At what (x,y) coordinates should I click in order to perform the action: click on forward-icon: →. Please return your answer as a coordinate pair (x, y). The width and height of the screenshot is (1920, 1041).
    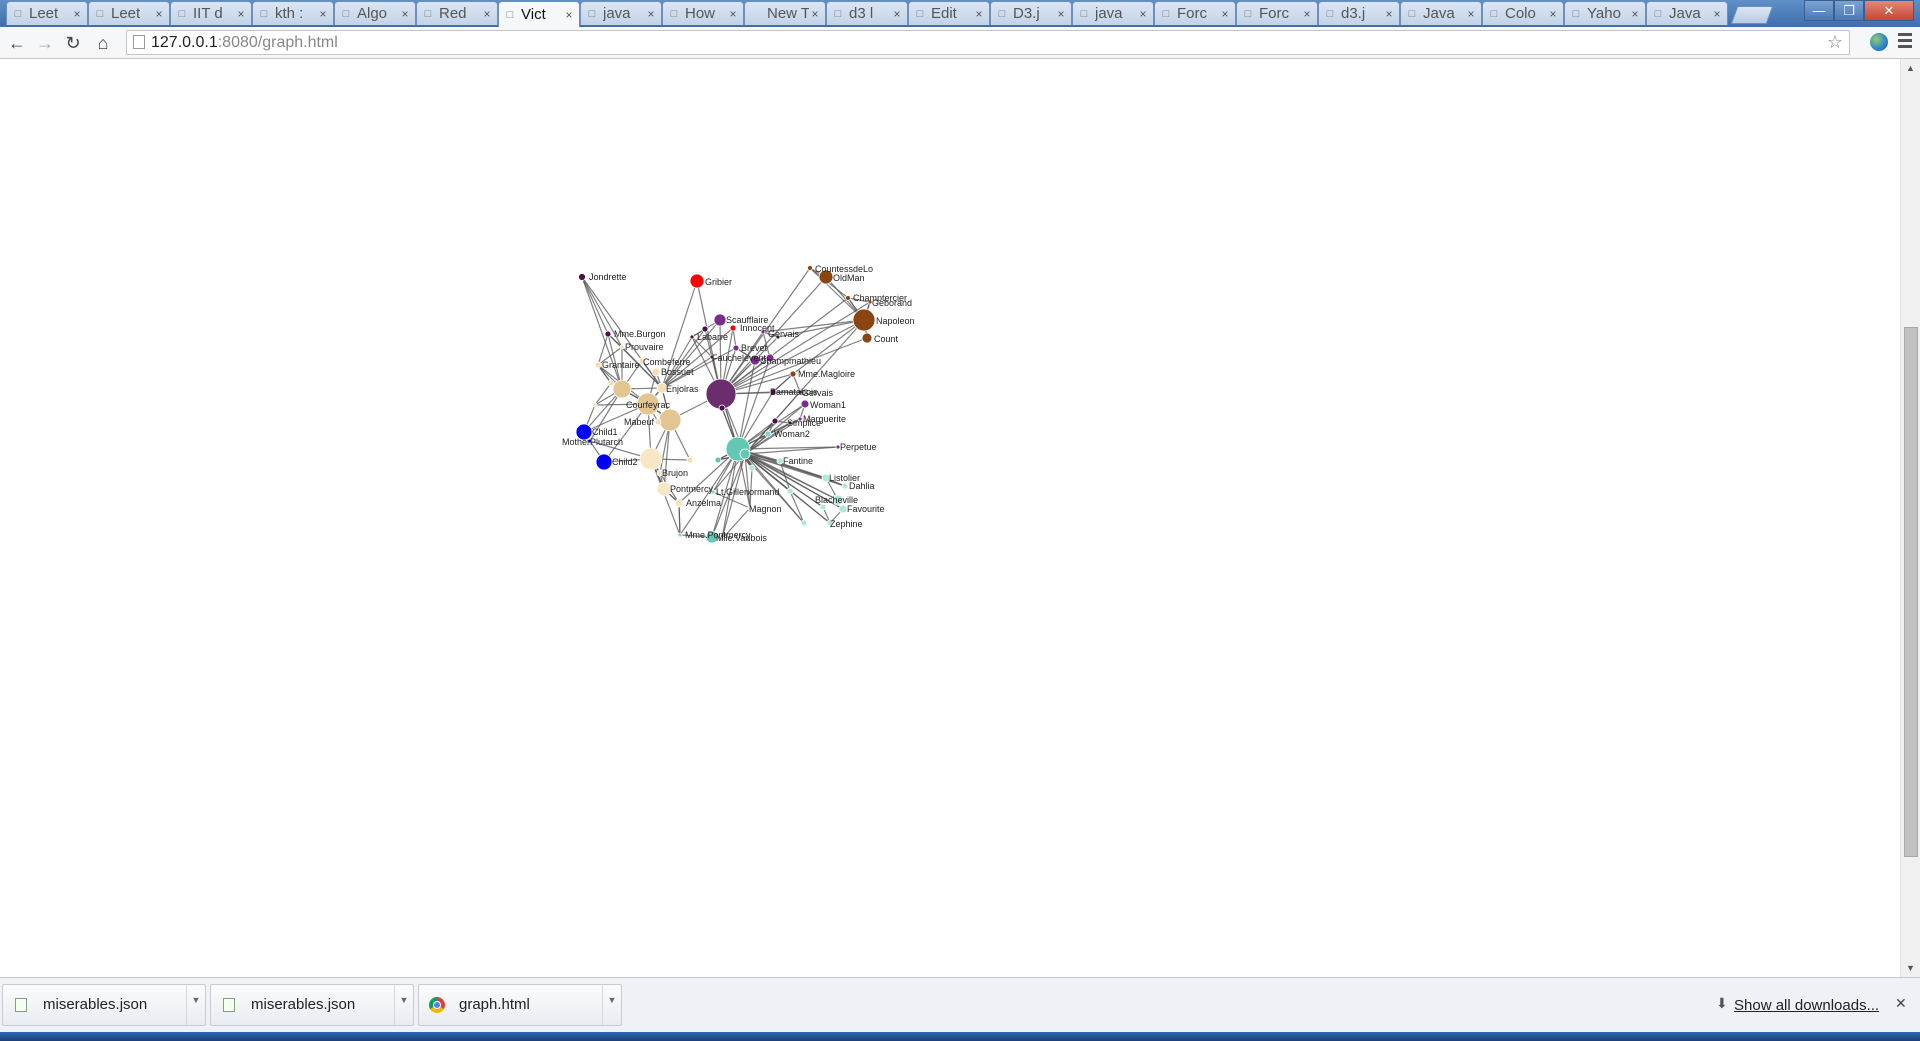
    Looking at the image, I should click on (45, 43).